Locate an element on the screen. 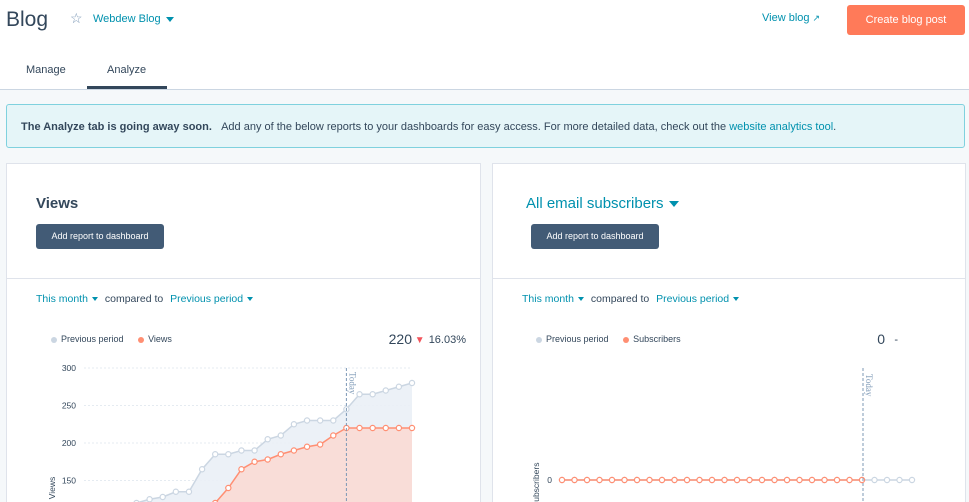  chevron-down-icon is located at coordinates (169, 19).